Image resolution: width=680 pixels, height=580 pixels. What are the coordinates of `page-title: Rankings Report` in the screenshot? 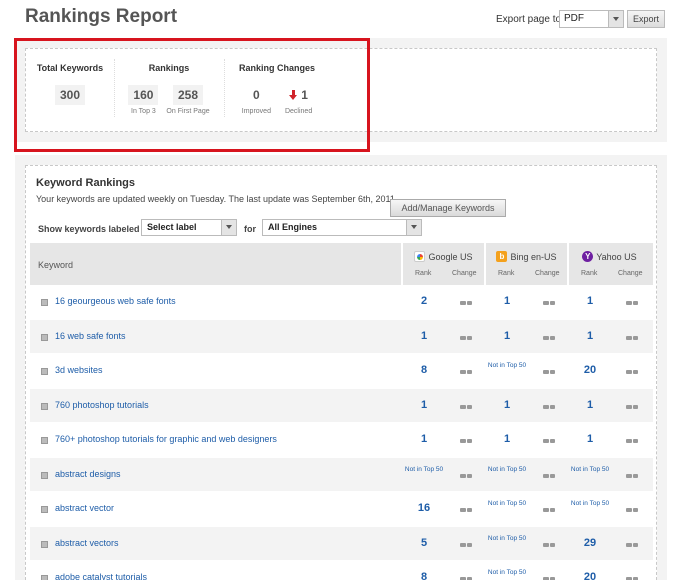 It's located at (101, 16).